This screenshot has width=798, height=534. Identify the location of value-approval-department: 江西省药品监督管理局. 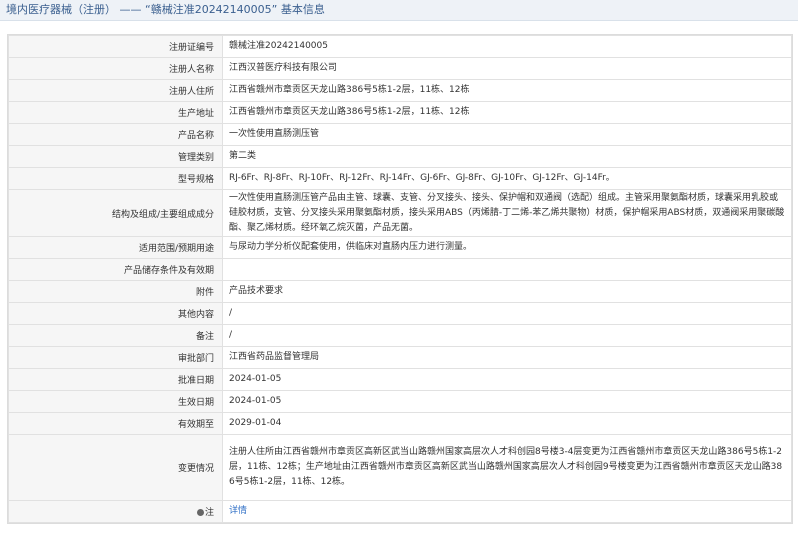
(507, 357).